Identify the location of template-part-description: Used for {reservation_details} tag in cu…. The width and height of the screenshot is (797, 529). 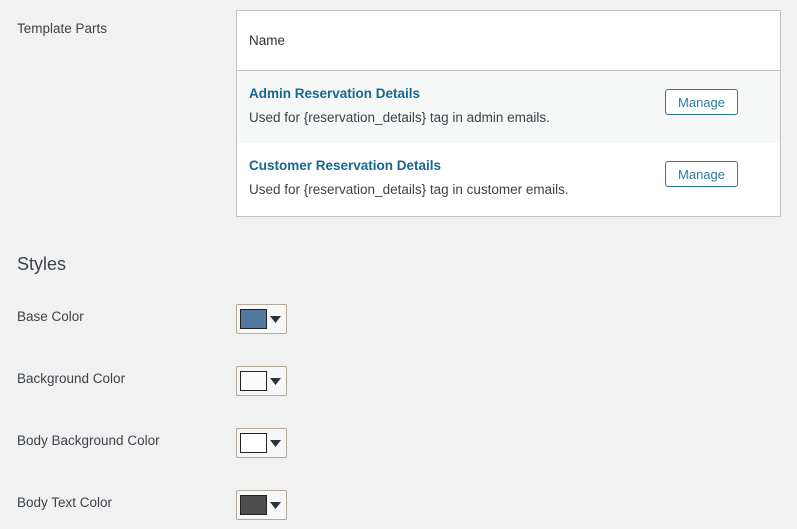
(409, 189).